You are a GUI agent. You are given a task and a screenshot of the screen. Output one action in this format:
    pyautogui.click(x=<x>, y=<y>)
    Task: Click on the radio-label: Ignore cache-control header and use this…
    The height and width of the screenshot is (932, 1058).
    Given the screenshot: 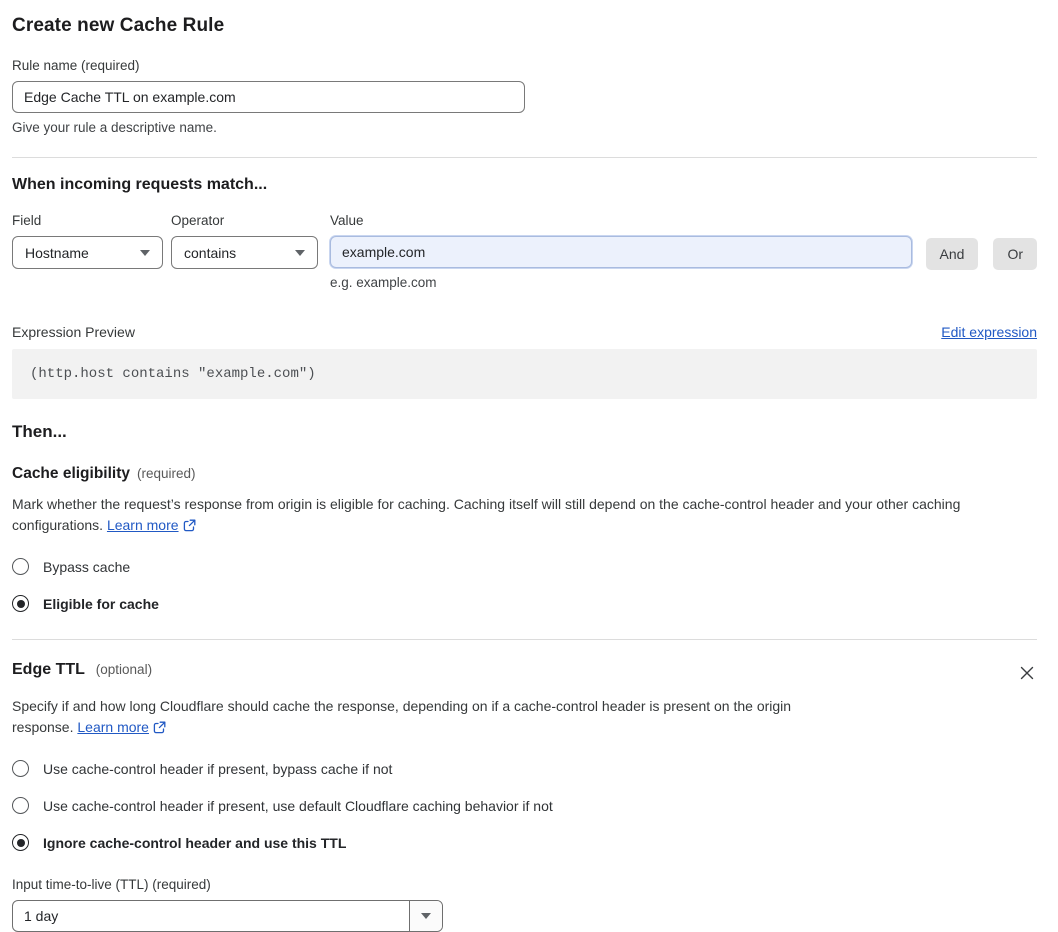 What is the action you would take?
    pyautogui.click(x=195, y=842)
    